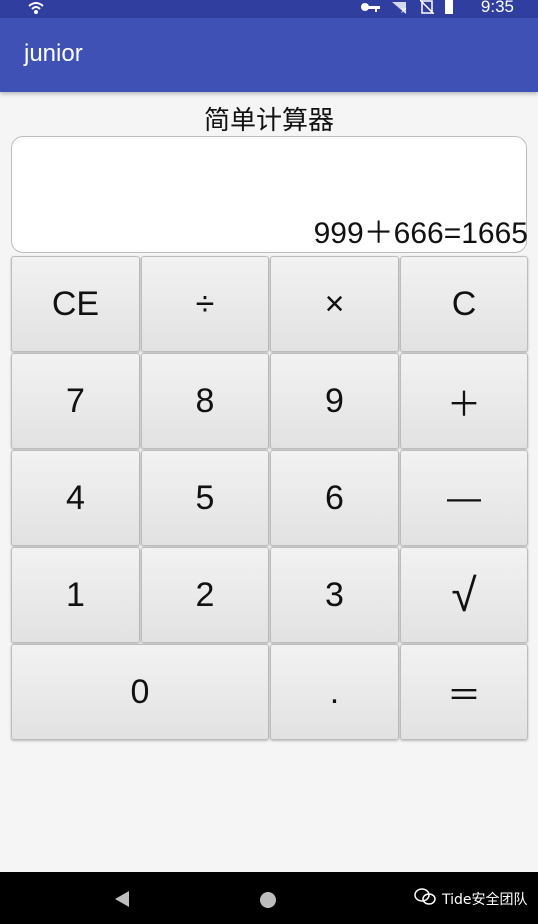 This screenshot has width=538, height=924. What do you see at coordinates (464, 304) in the screenshot?
I see `clear-button: C` at bounding box center [464, 304].